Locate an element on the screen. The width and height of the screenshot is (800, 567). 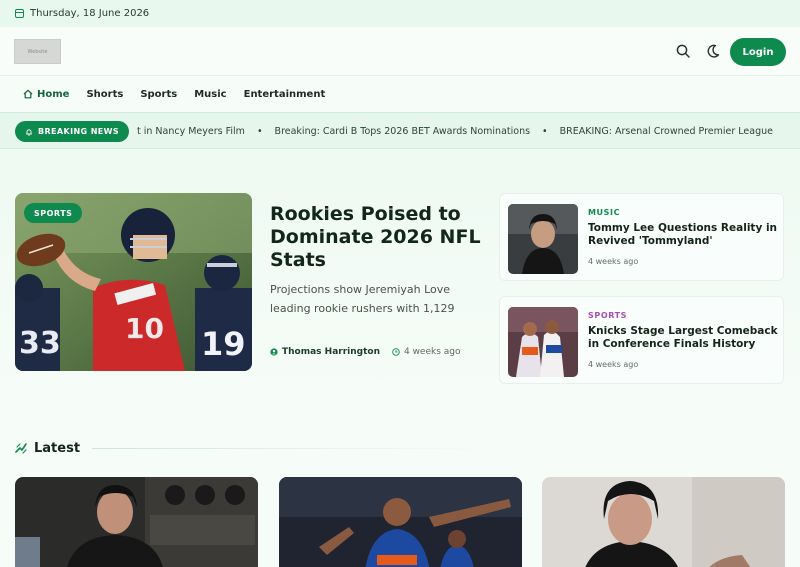
clock-icon is located at coordinates (396, 352).